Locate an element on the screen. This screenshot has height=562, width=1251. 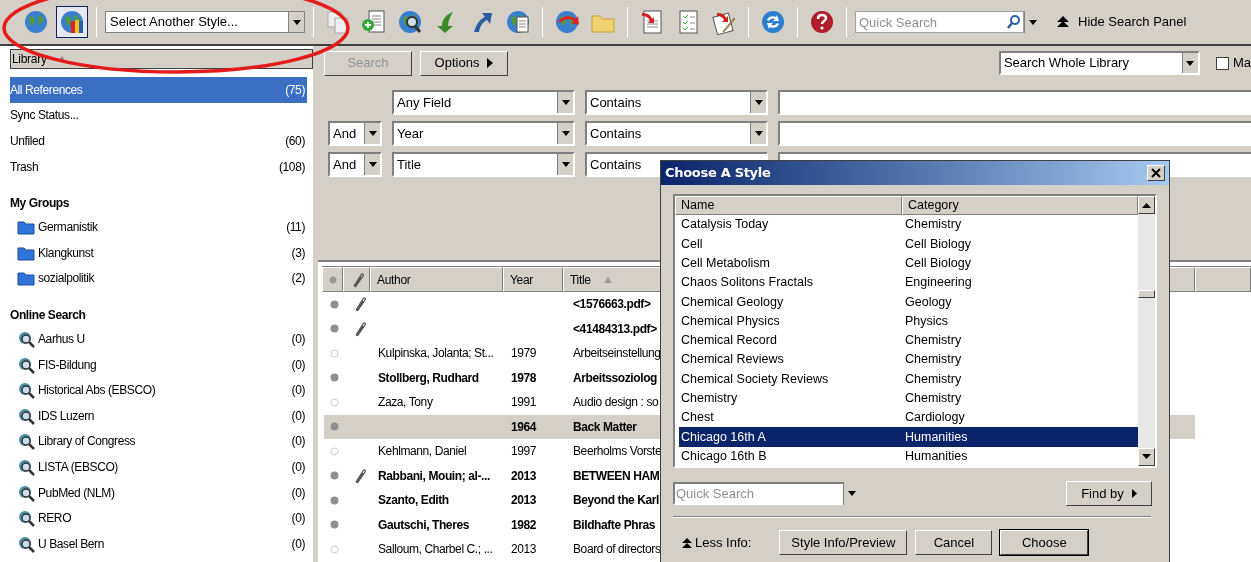
table-cell: Arbeitseinstellung is located at coordinates (617, 353).